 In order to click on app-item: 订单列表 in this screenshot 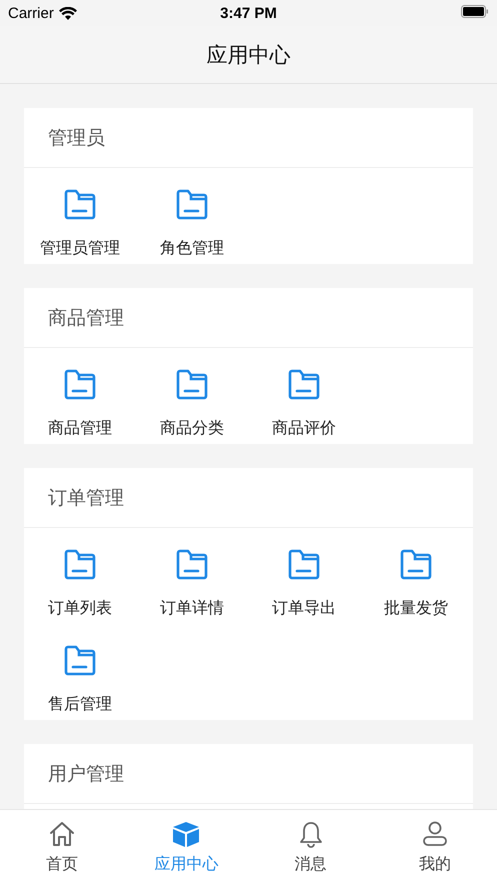, I will do `click(80, 576)`.